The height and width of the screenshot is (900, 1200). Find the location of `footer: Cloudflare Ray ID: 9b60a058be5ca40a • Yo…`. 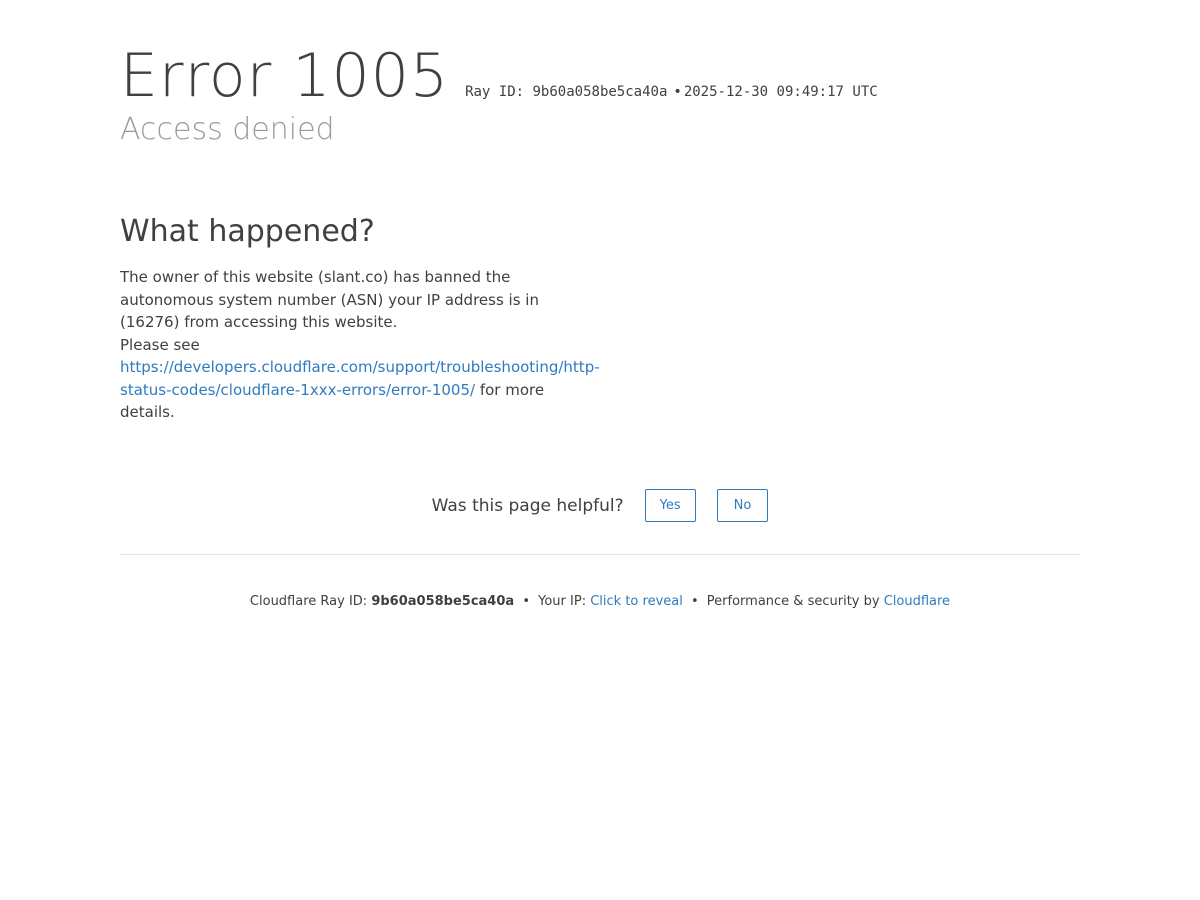

footer: Cloudflare Ray ID: 9b60a058be5ca40a • Yo… is located at coordinates (600, 602).